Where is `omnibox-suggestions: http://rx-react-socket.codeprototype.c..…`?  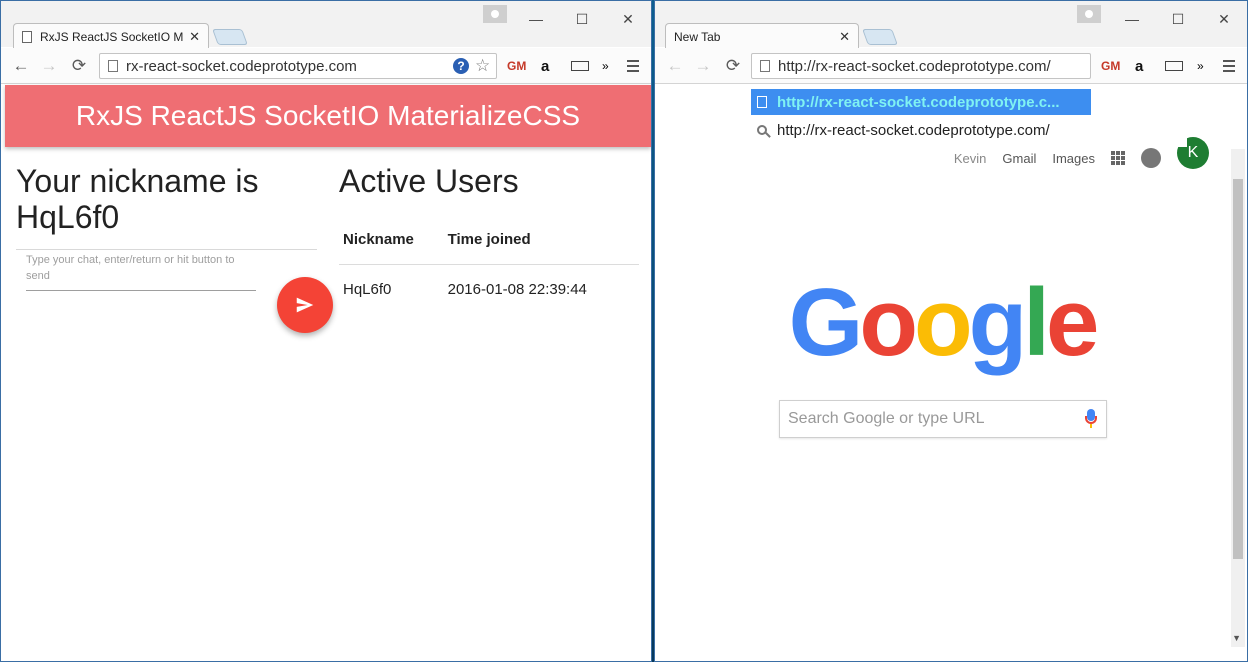 omnibox-suggestions: http://rx-react-socket.codeprototype.c..… is located at coordinates (969, 116).